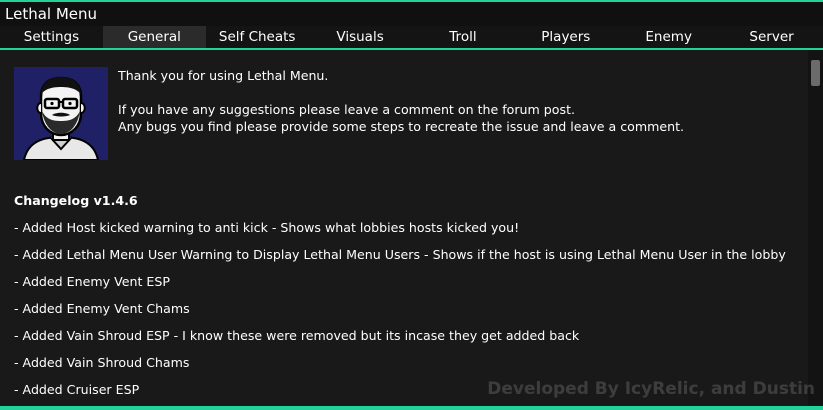 The image size is (823, 410). Describe the element at coordinates (411, 14) in the screenshot. I see `title-bar: Lethal Menu` at that location.